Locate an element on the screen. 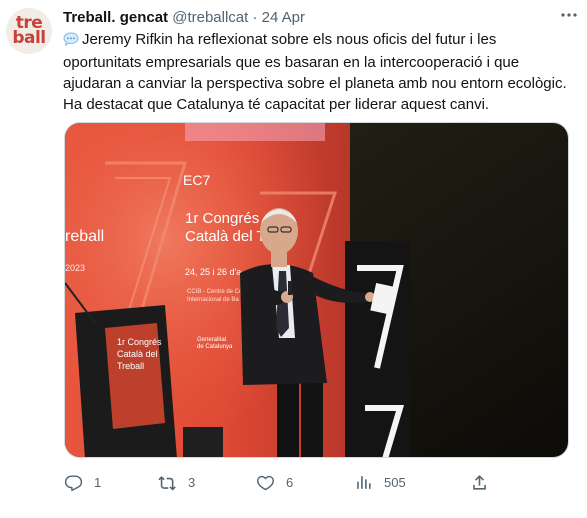 This screenshot has width=587, height=518. podium-line1: 1r Congrés is located at coordinates (139, 342).